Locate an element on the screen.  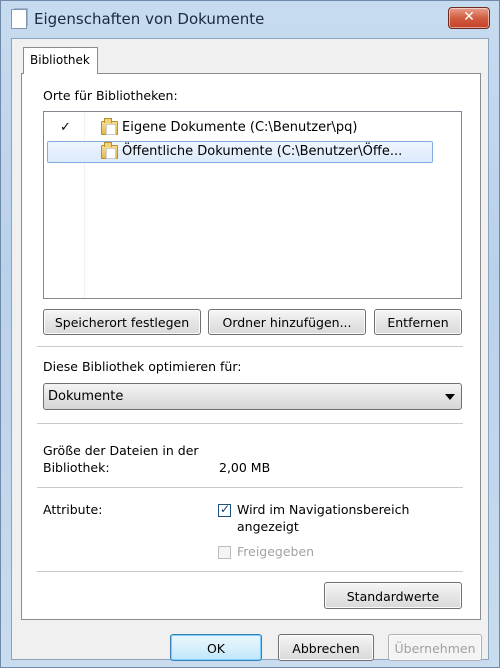
title-bar: Eigenschaften von Dokumente ✕ is located at coordinates (250, 19).